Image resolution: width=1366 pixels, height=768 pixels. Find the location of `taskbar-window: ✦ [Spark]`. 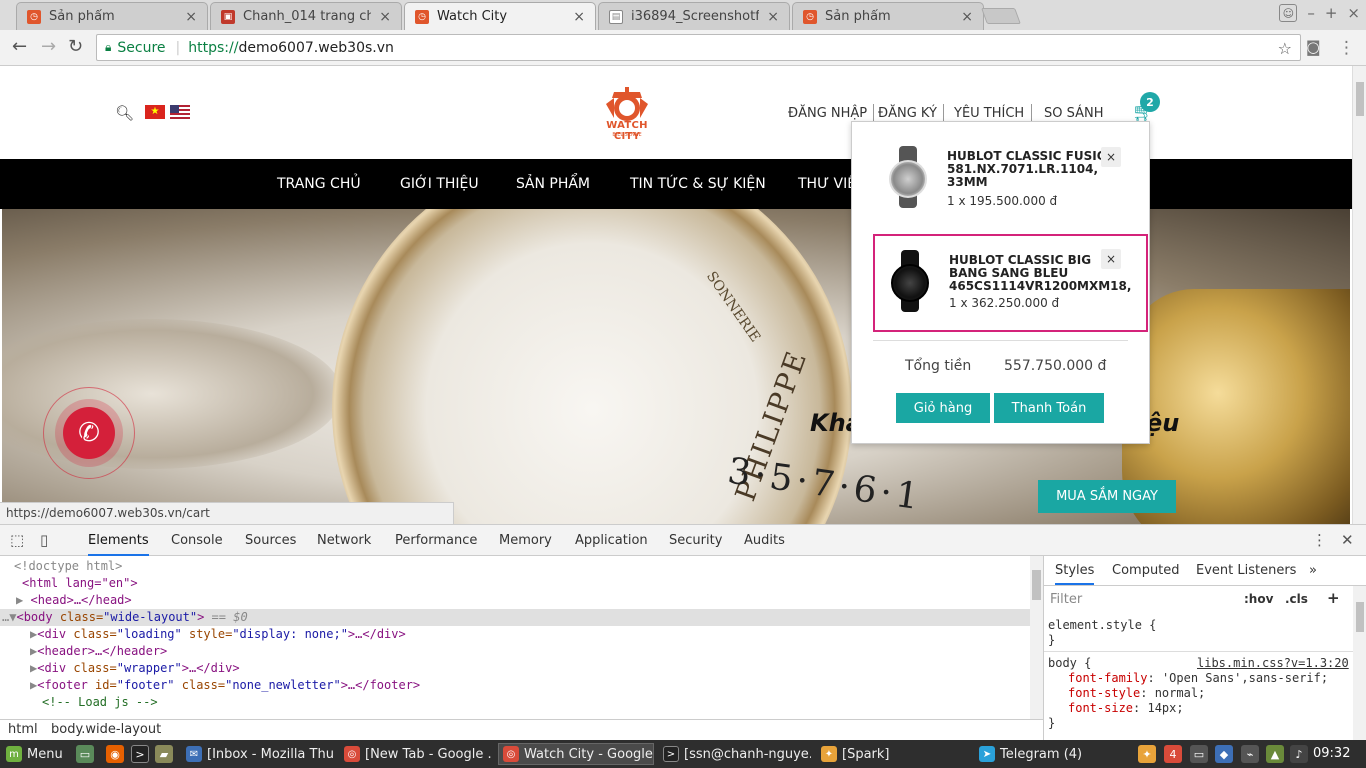

taskbar-window: ✦ [Spark] is located at coordinates (893, 754).